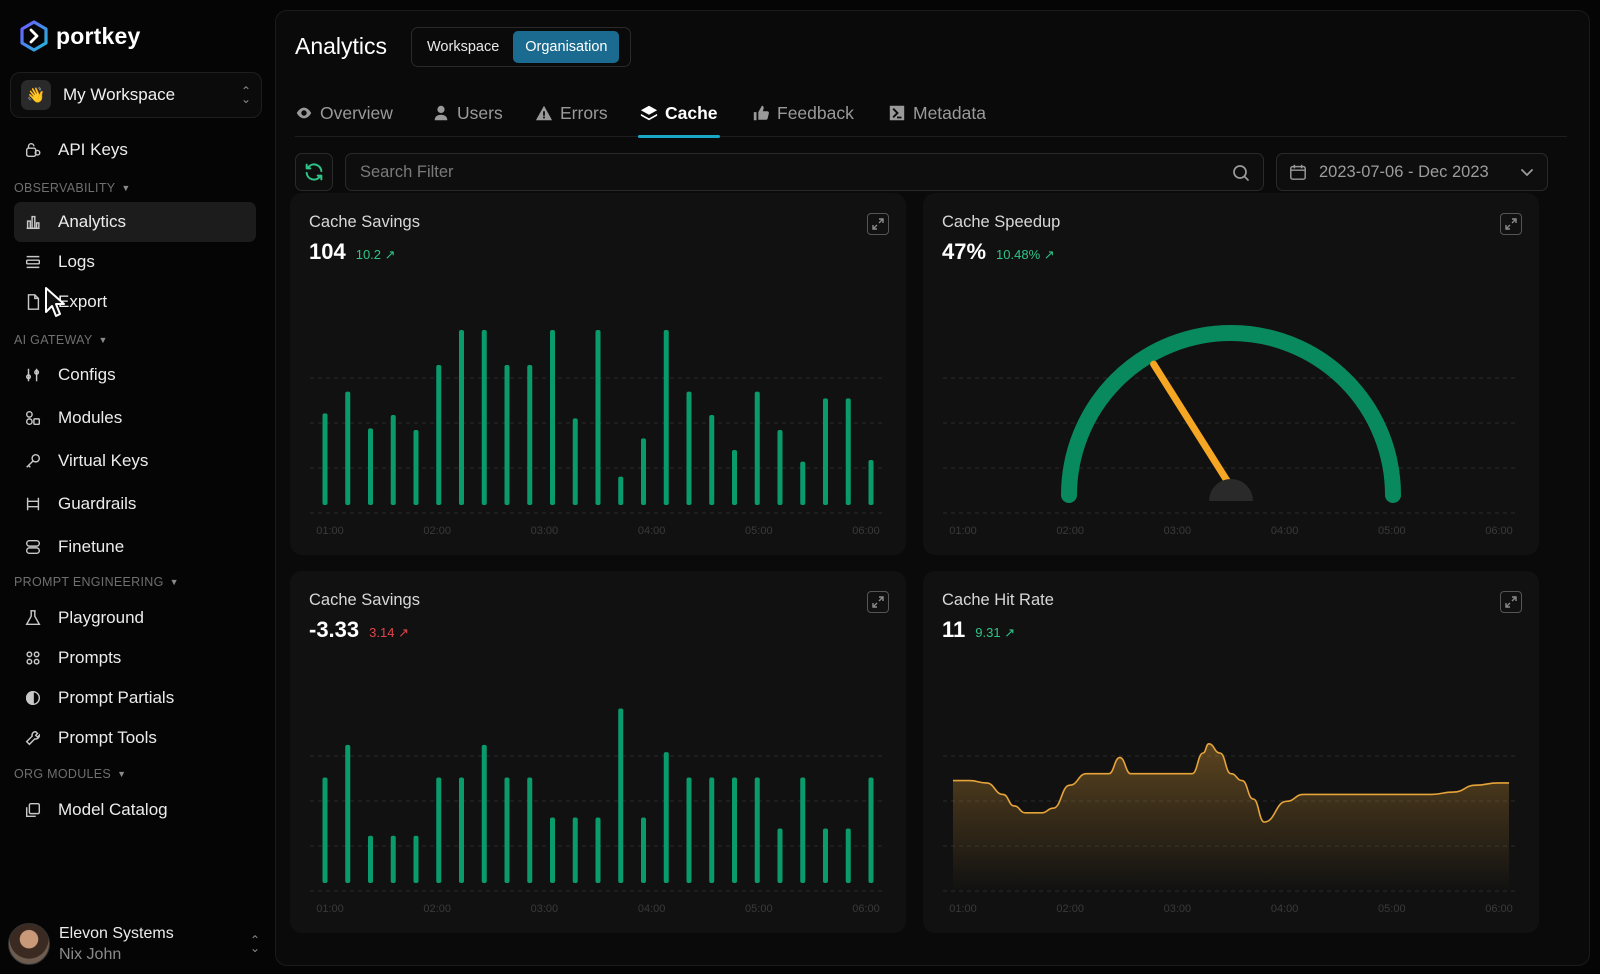  What do you see at coordinates (964, 251) in the screenshot?
I see `metric-value: 47%` at bounding box center [964, 251].